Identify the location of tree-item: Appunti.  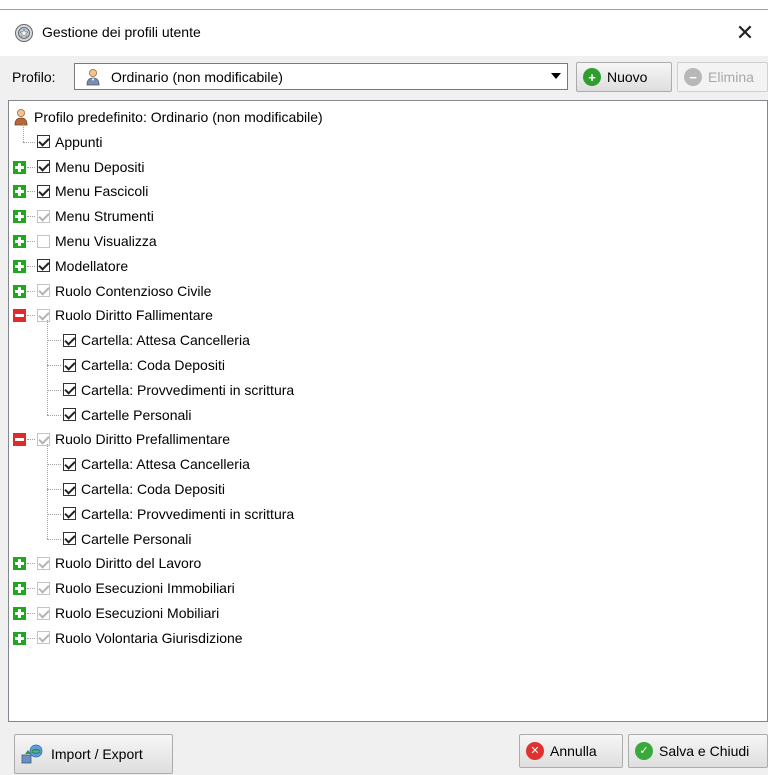
(69, 142).